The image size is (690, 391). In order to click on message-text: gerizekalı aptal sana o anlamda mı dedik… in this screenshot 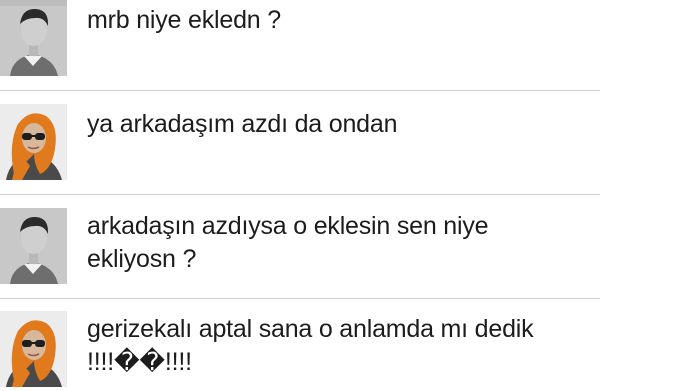, I will do `click(337, 346)`.